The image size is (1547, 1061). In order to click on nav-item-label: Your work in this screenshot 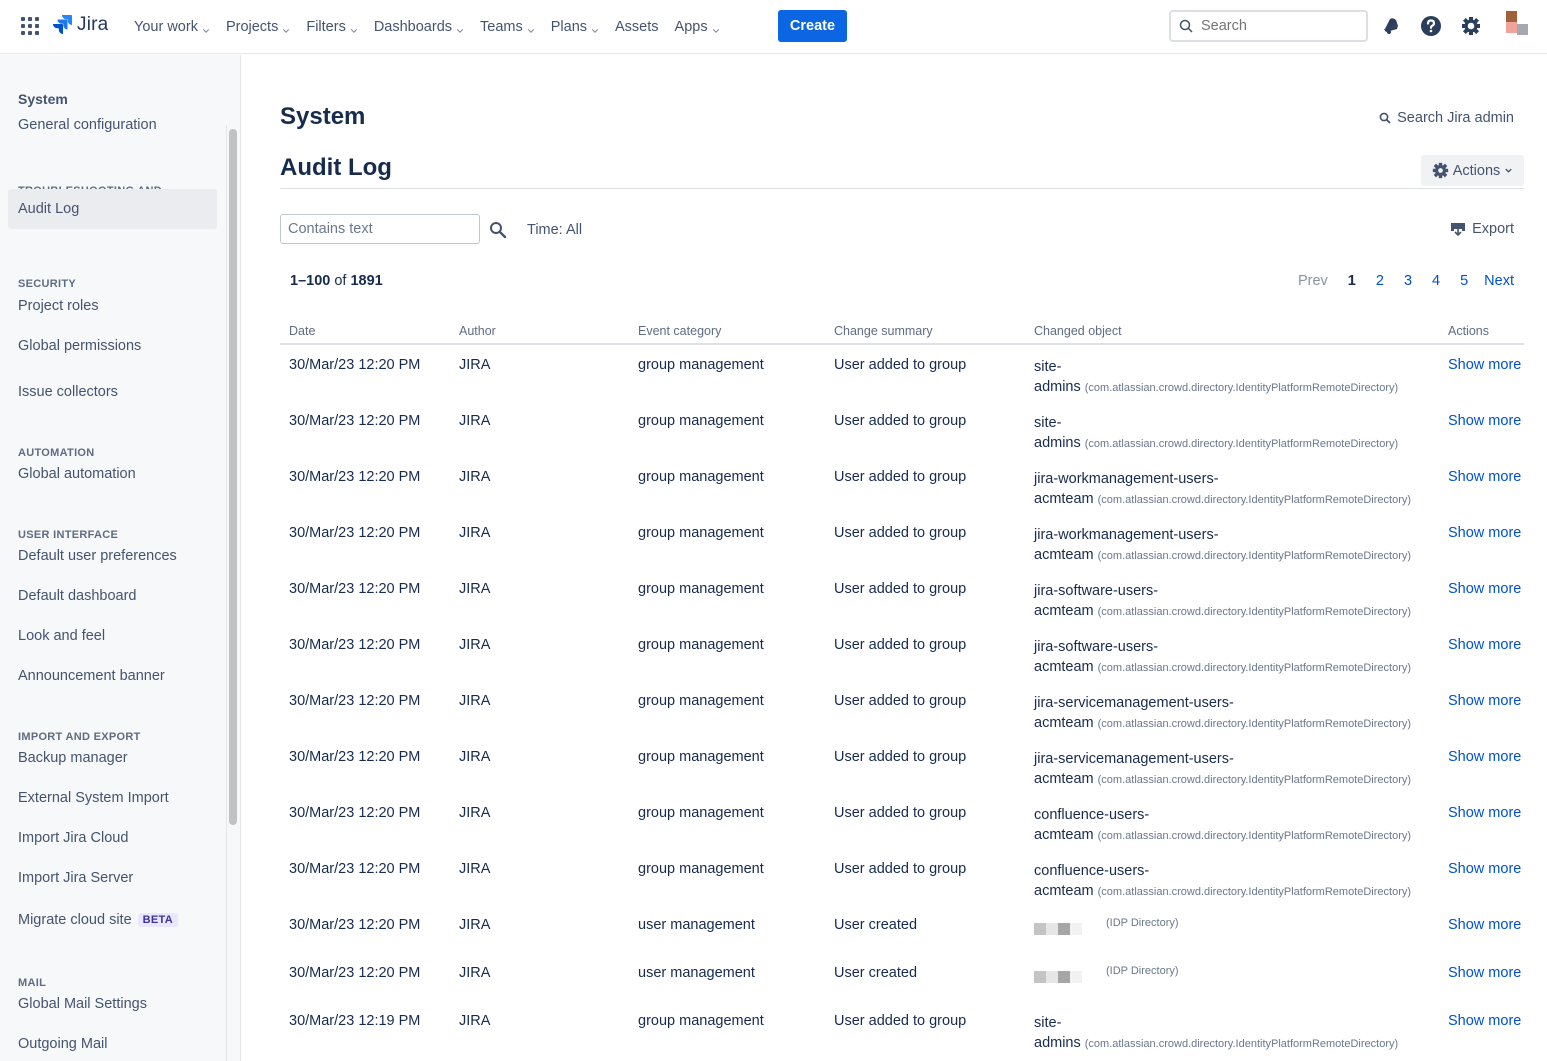, I will do `click(166, 27)`.